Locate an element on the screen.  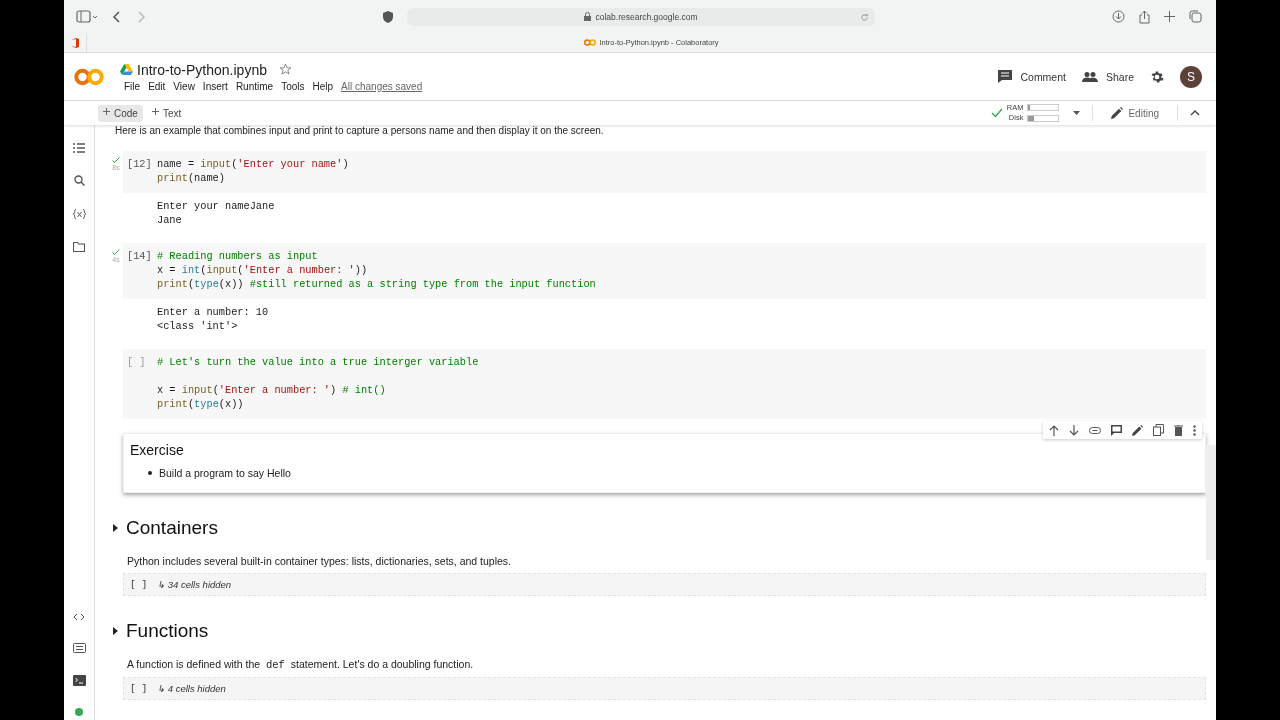
table-of-contents-icon is located at coordinates (79, 148).